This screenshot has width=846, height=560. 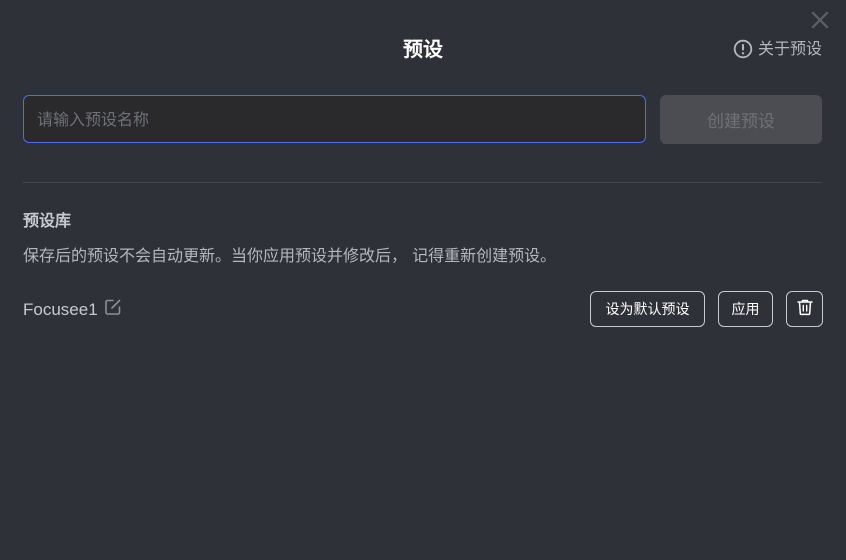 I want to click on delete-preset-button, so click(x=804, y=309).